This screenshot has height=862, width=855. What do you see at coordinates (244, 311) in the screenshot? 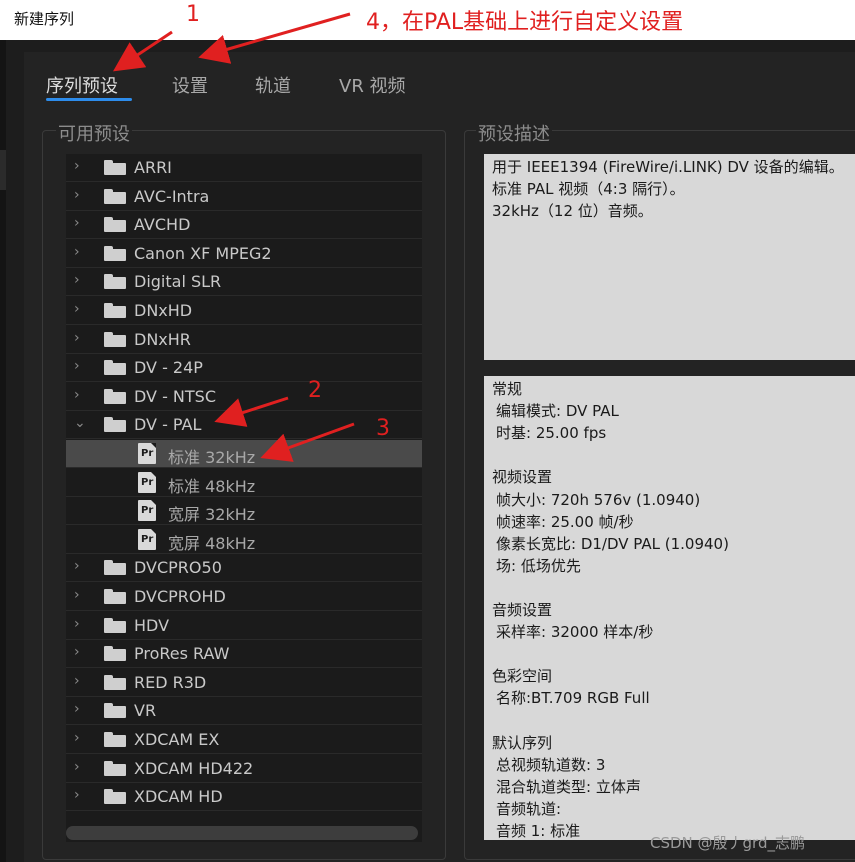
I see `preset-folder-row: › DNxHD` at bounding box center [244, 311].